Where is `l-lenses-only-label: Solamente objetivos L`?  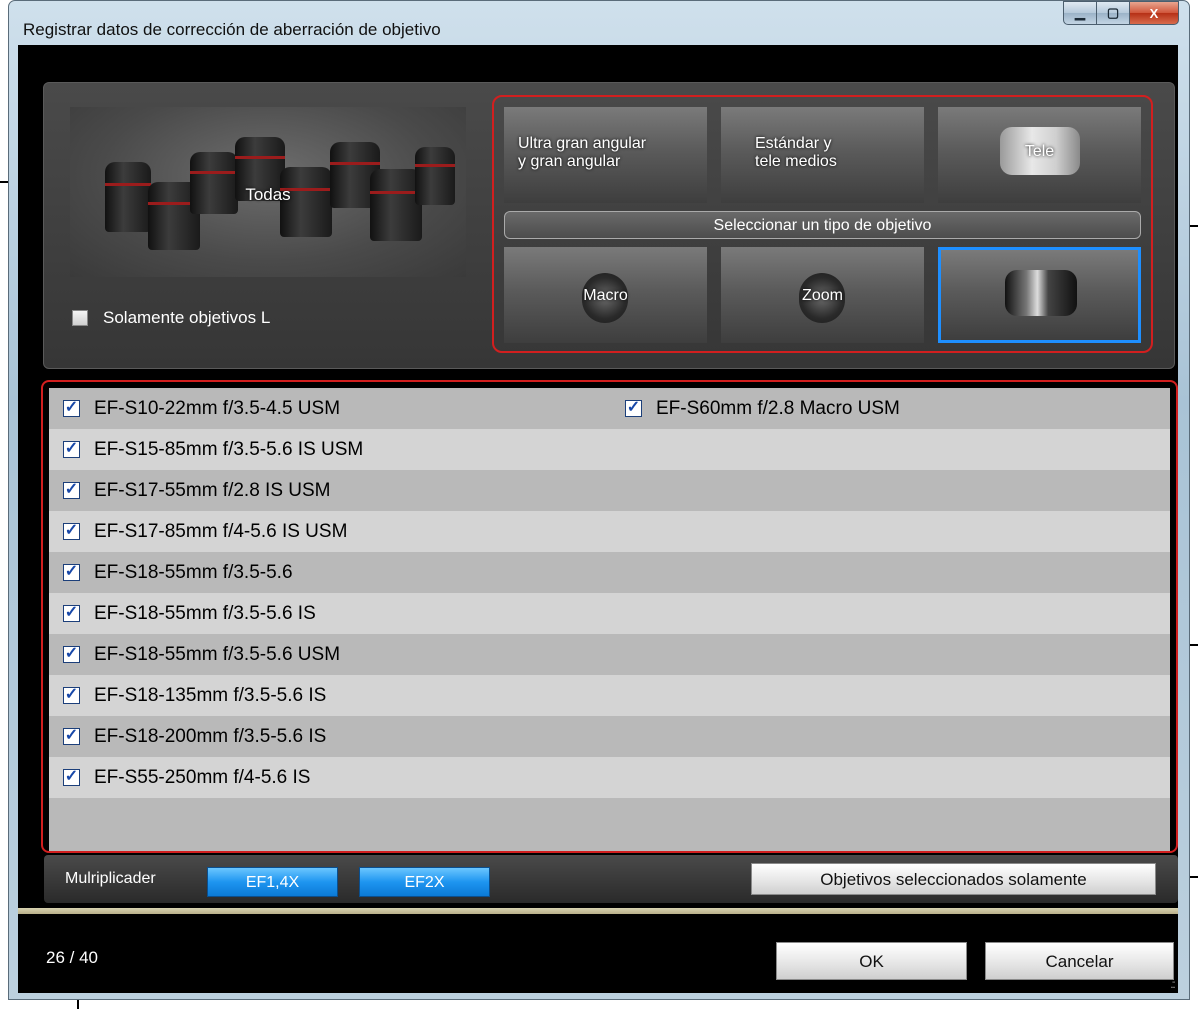 l-lenses-only-label: Solamente objetivos L is located at coordinates (187, 317).